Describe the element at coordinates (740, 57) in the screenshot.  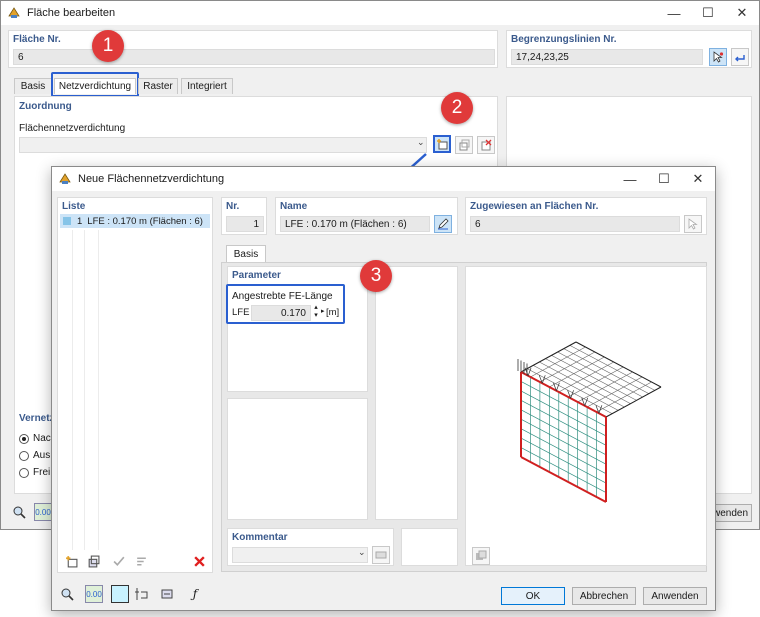
I see `reverse-button` at that location.